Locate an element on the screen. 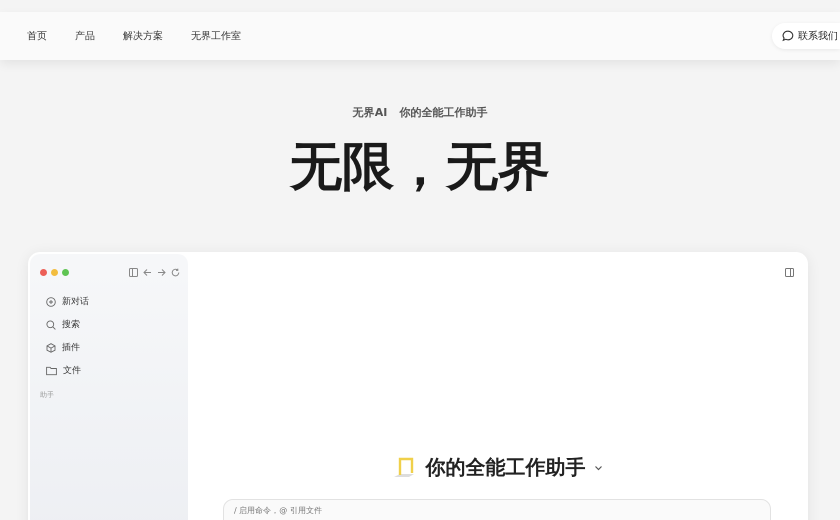 The image size is (840, 520). forward-arrow-icon is located at coordinates (161, 272).